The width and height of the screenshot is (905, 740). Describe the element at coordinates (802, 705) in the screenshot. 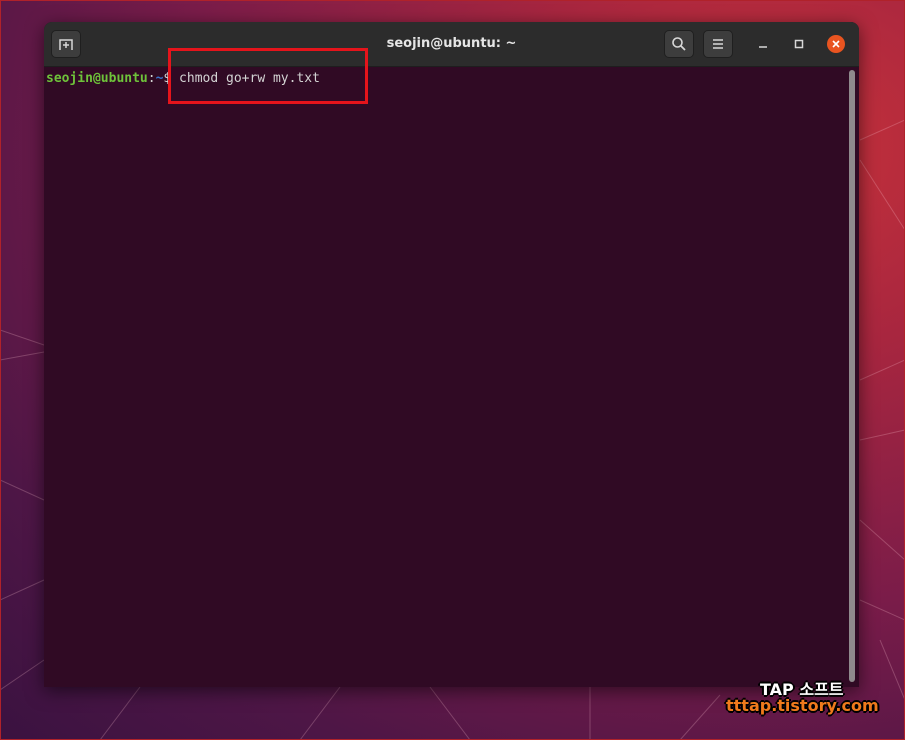

I see `watermark-url: tttap.tistory.com` at that location.